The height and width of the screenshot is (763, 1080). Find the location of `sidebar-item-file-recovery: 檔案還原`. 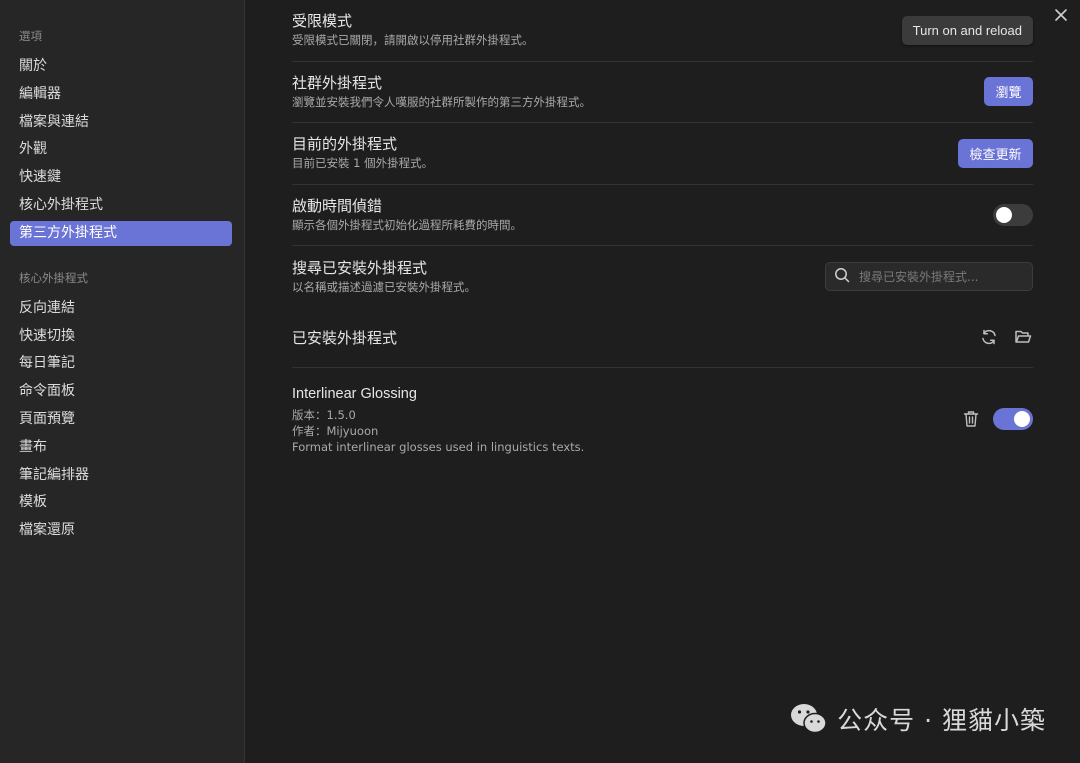

sidebar-item-file-recovery: 檔案還原 is located at coordinates (121, 530).